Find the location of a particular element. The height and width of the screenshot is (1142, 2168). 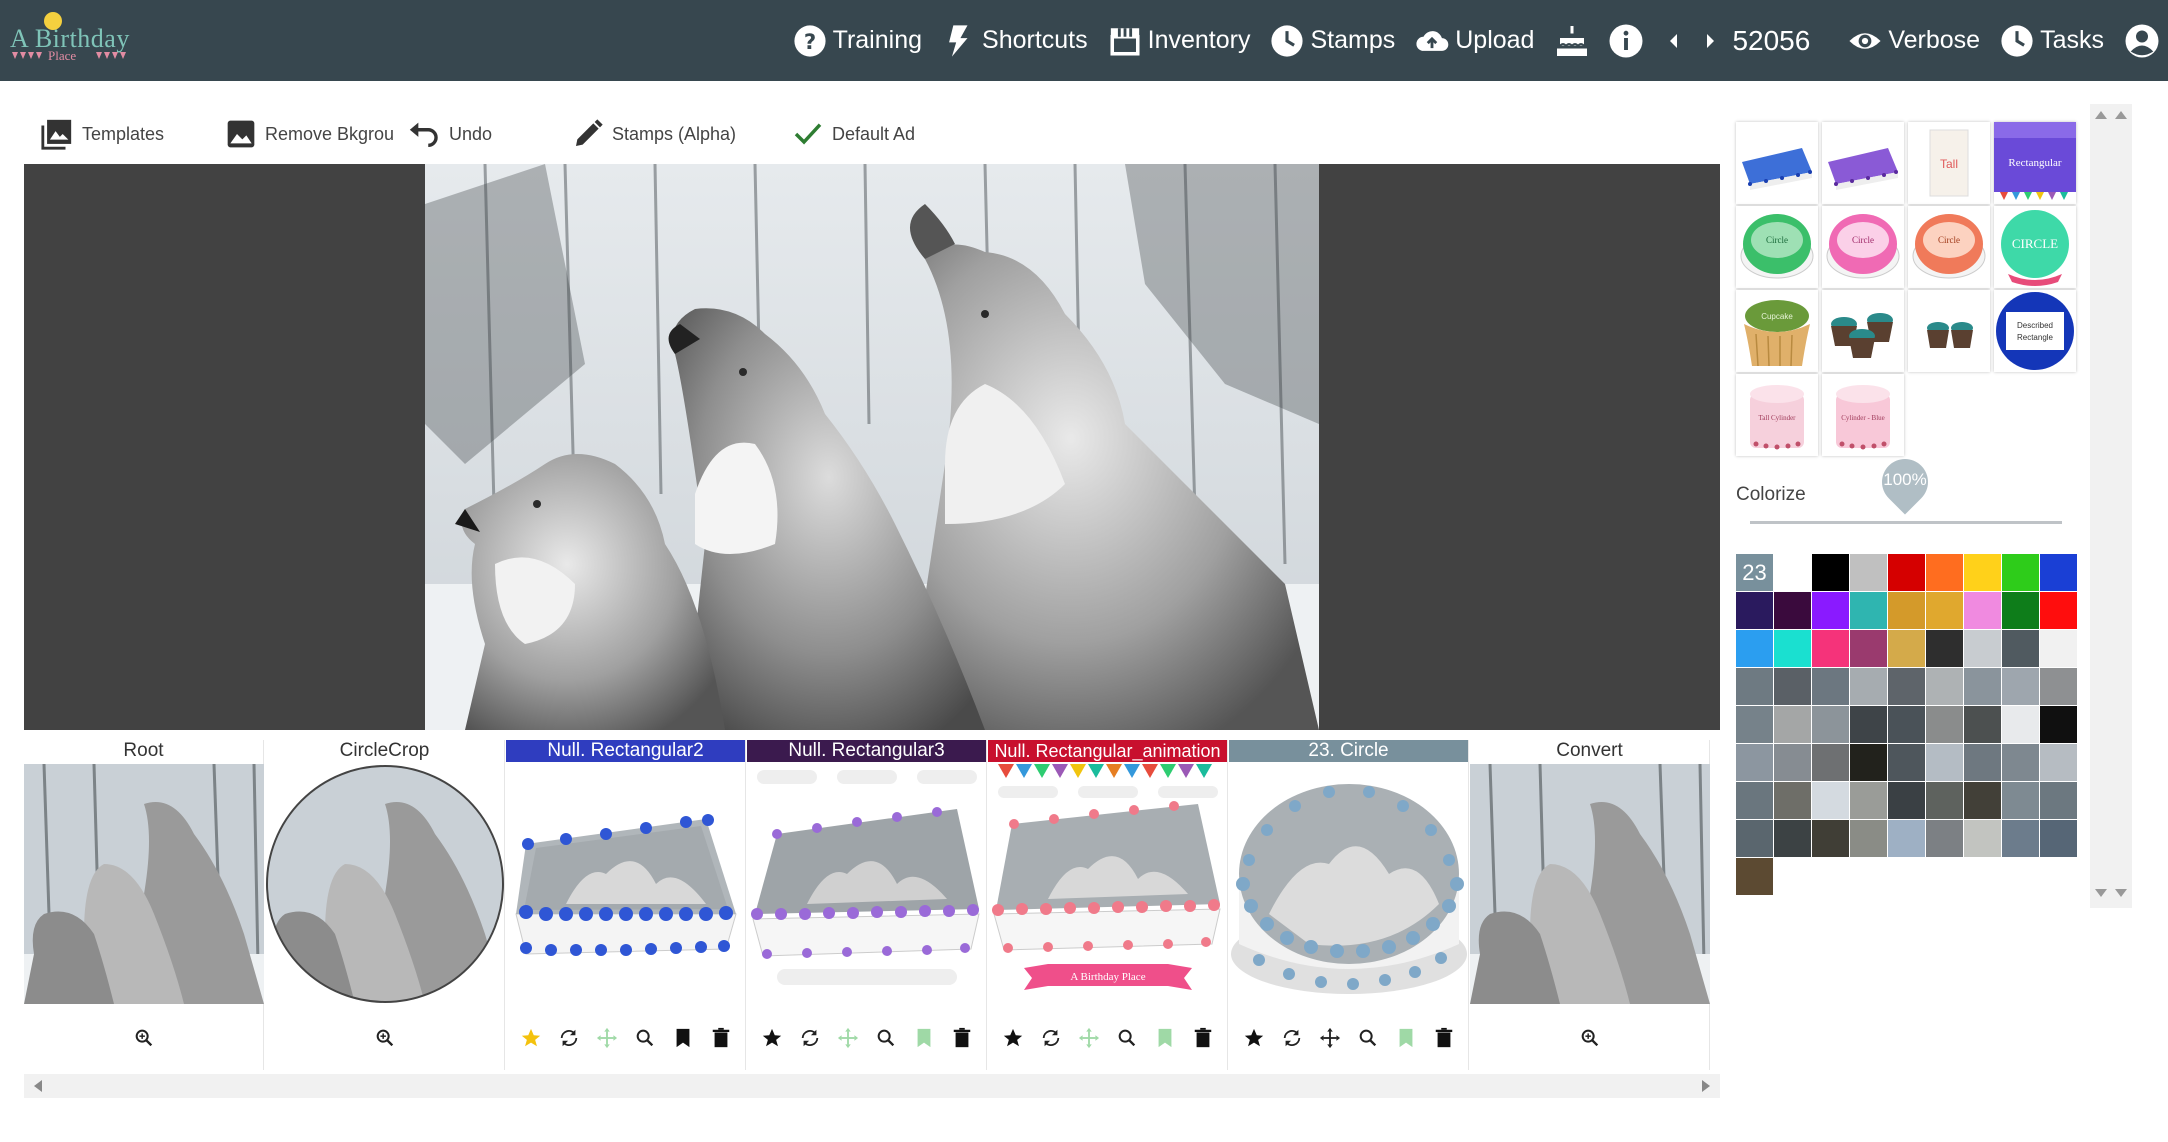

variant-card-circle: 23. Circle is located at coordinates (1349, 905).